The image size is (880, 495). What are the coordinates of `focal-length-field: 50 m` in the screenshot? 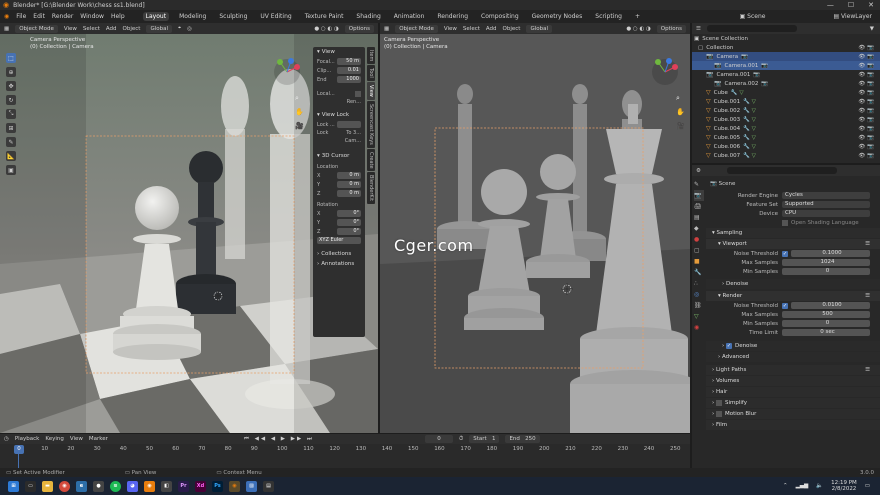 It's located at (349, 61).